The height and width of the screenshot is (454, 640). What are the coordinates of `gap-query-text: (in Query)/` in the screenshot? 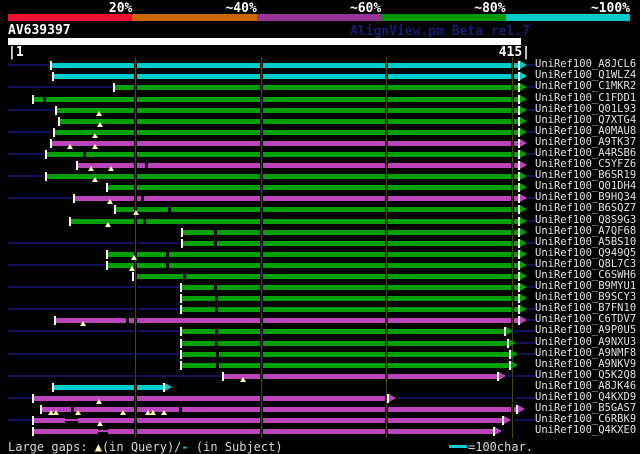 It's located at (141, 447).